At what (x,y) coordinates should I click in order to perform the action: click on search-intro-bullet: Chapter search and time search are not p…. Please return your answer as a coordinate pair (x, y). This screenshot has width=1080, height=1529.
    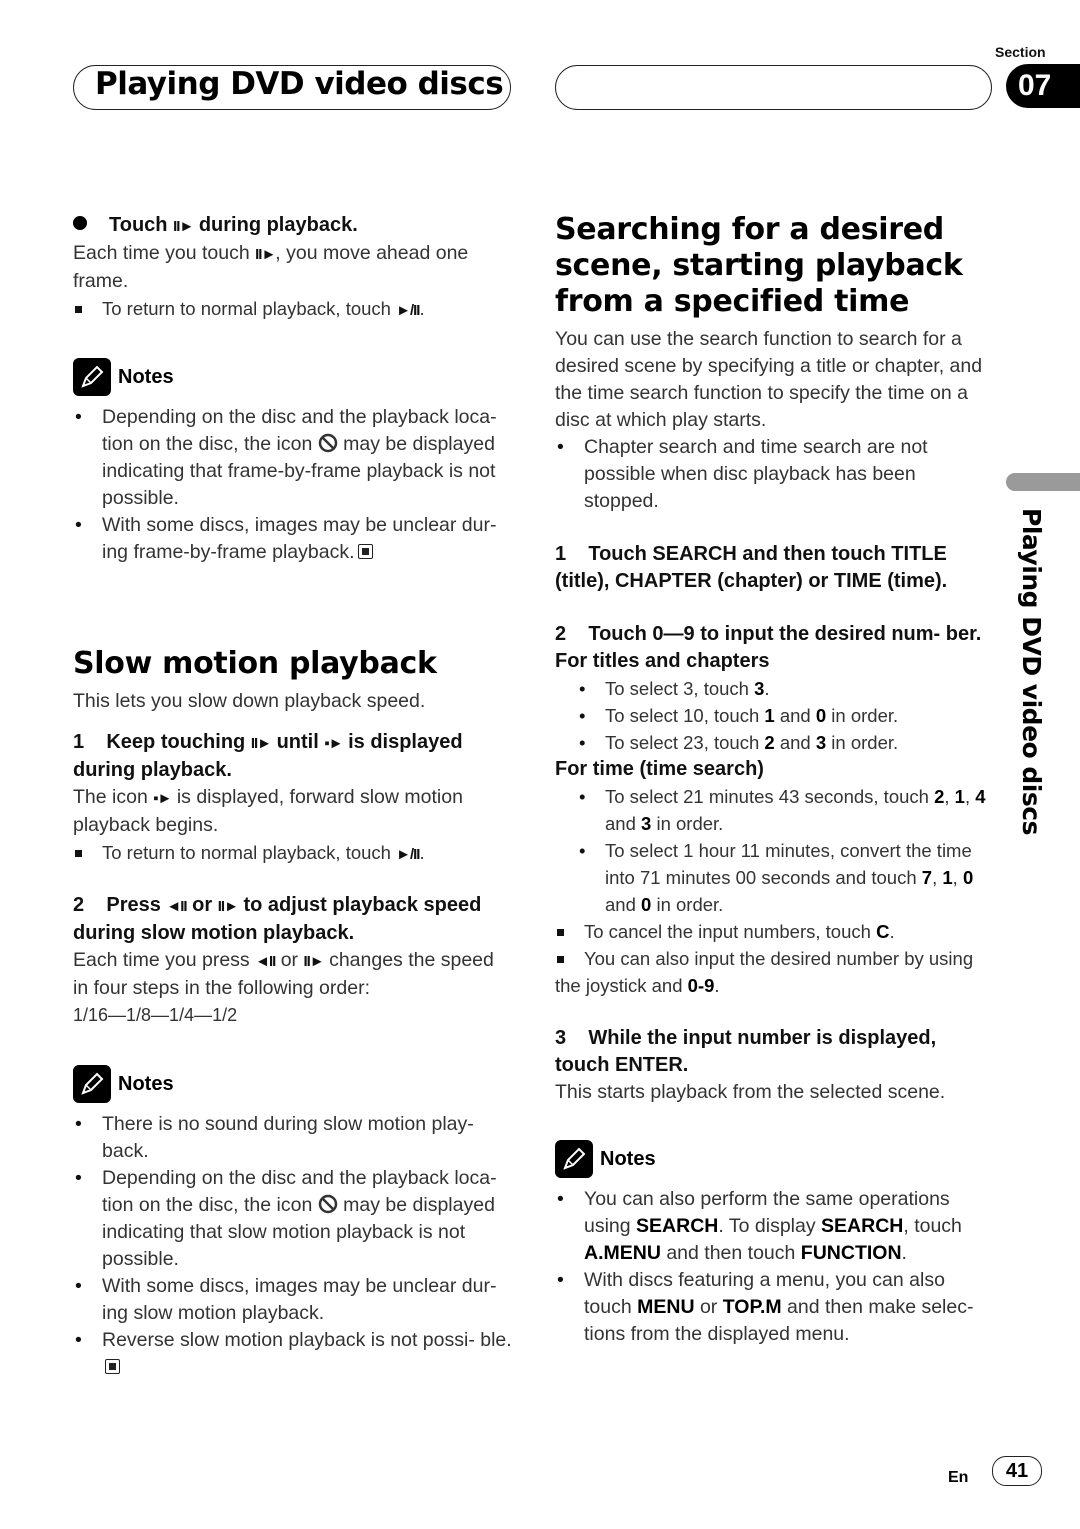
    Looking at the image, I should click on (775, 474).